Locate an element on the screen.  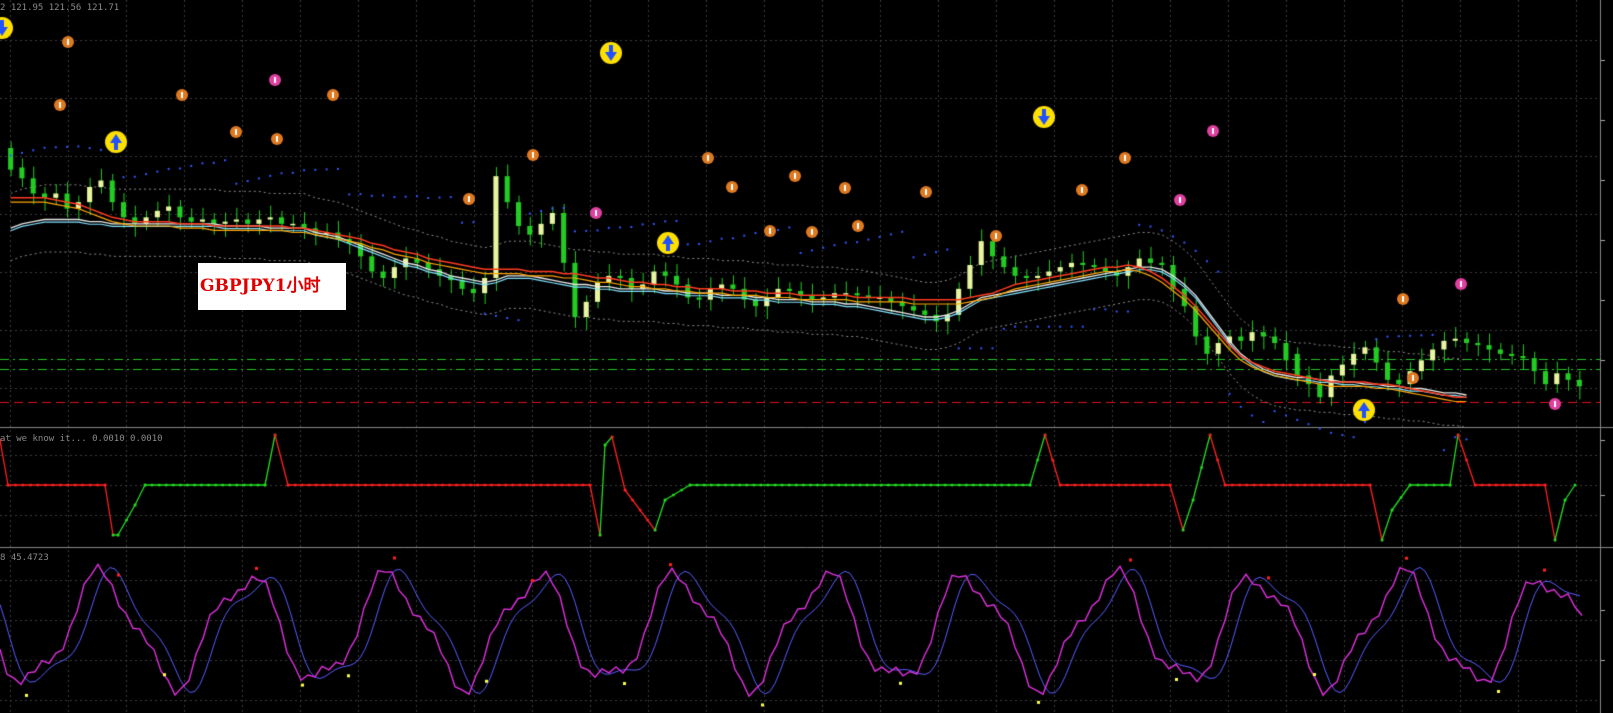
indicator2-readout: 8 45.4723 is located at coordinates (24, 558).